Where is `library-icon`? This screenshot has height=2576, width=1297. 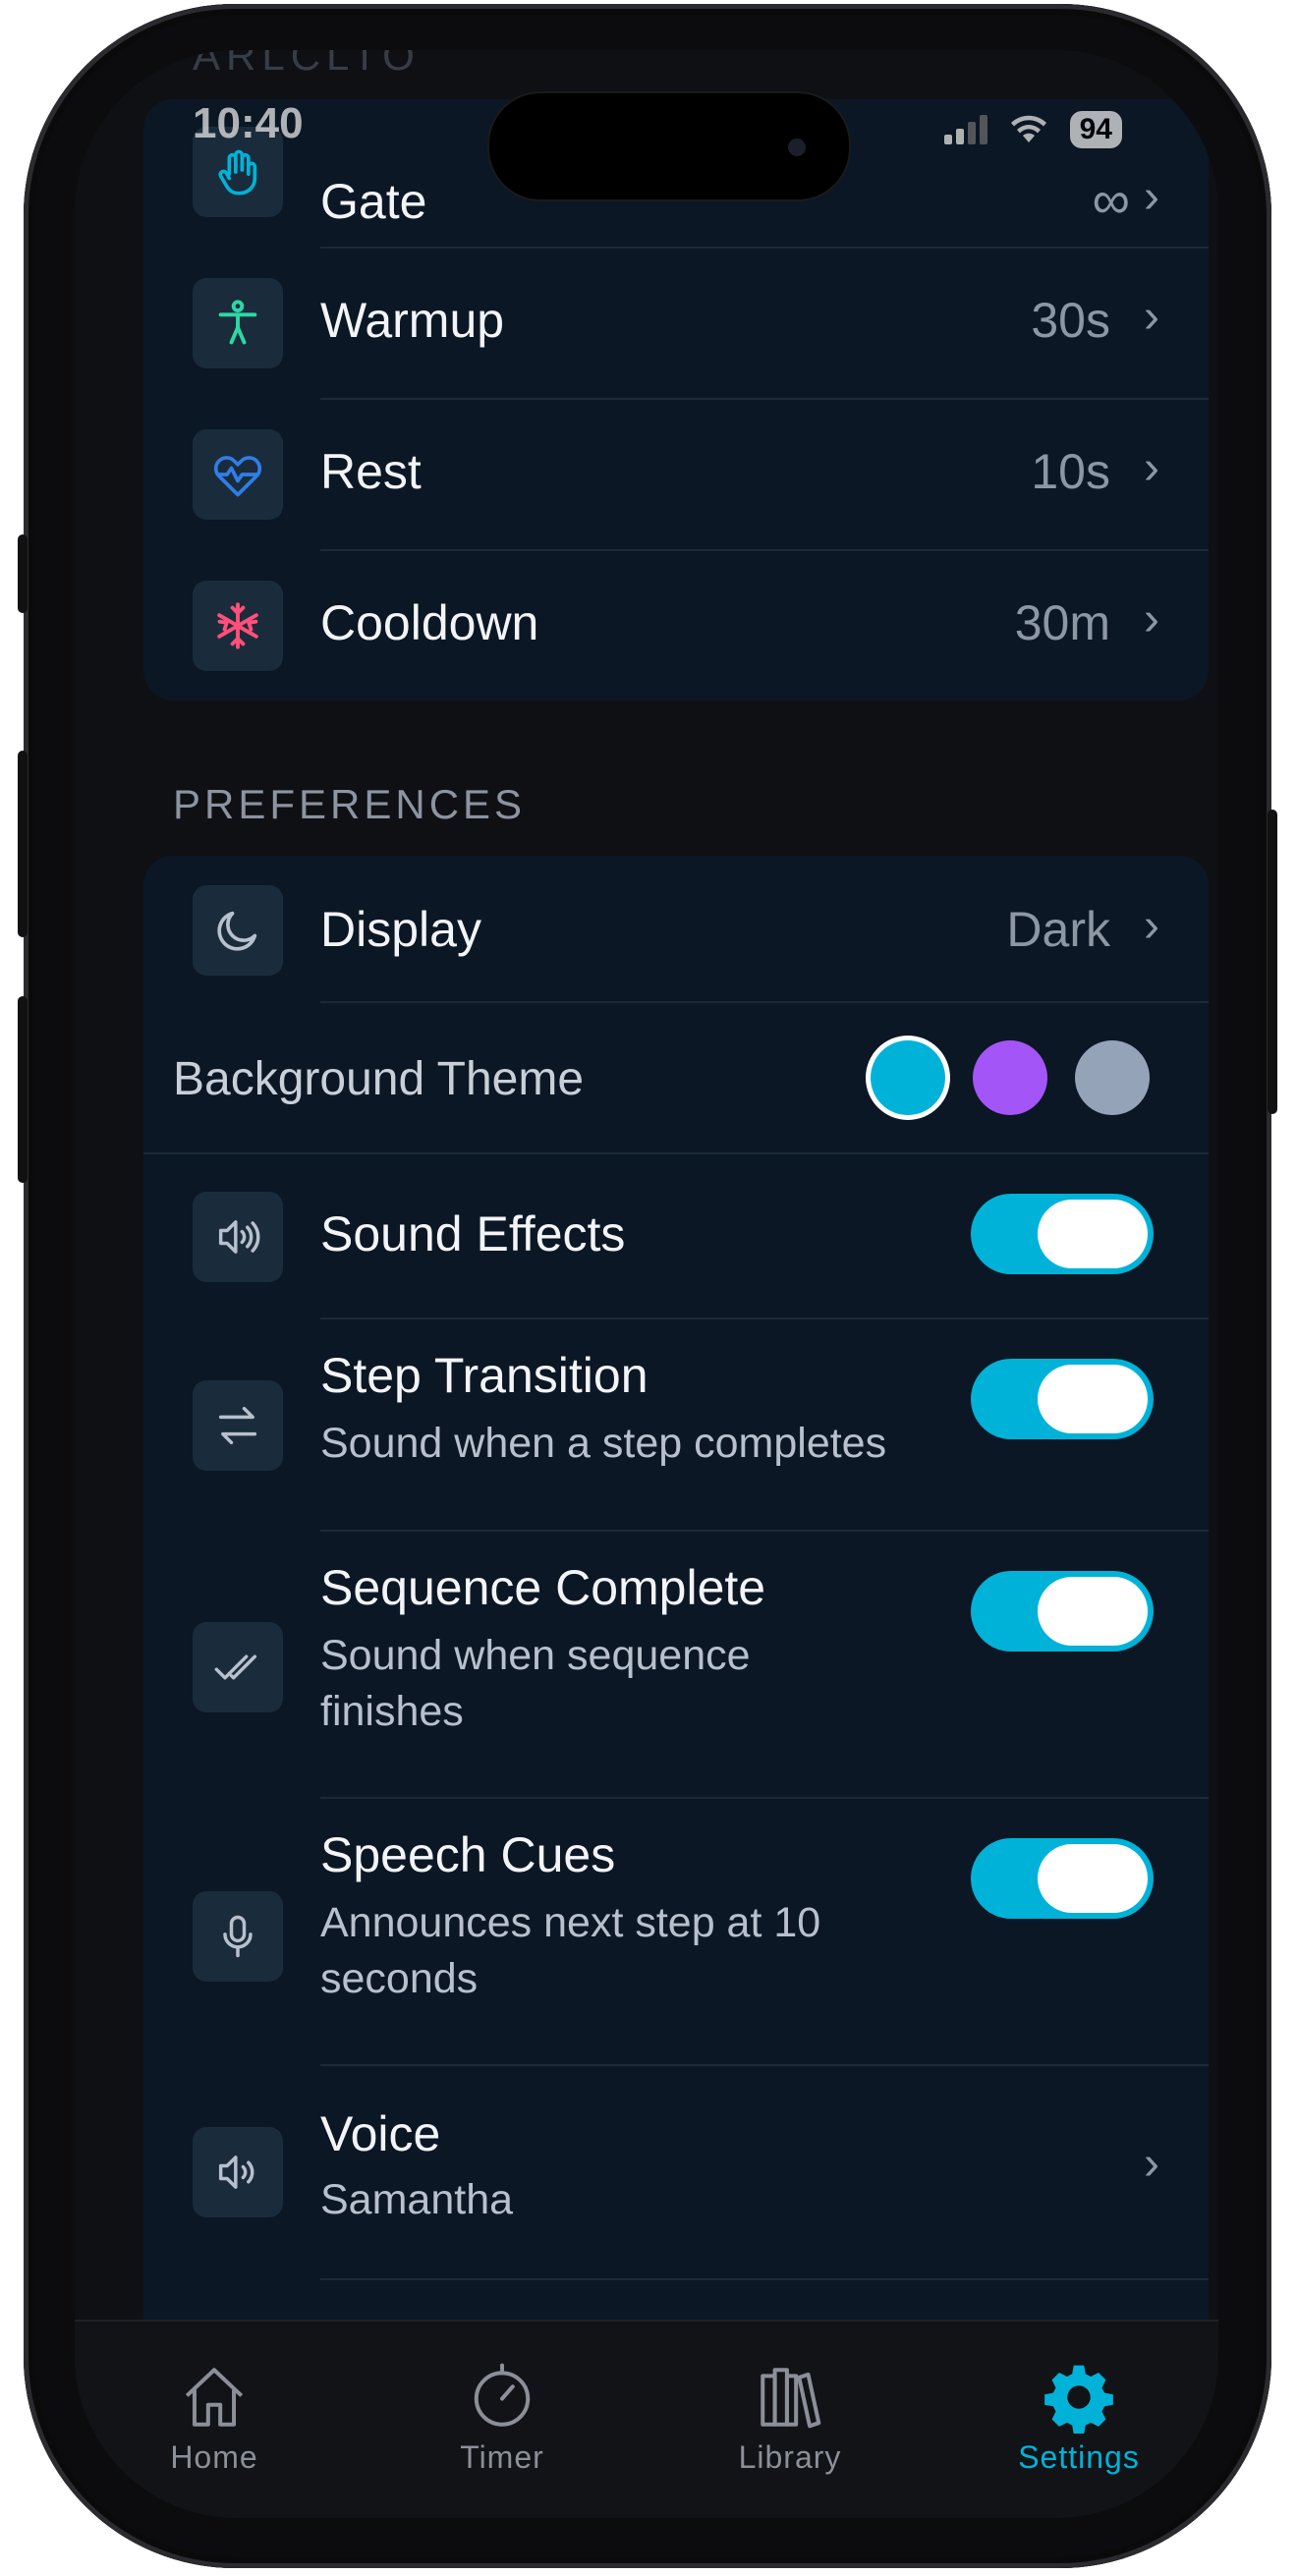
library-icon is located at coordinates (791, 2398).